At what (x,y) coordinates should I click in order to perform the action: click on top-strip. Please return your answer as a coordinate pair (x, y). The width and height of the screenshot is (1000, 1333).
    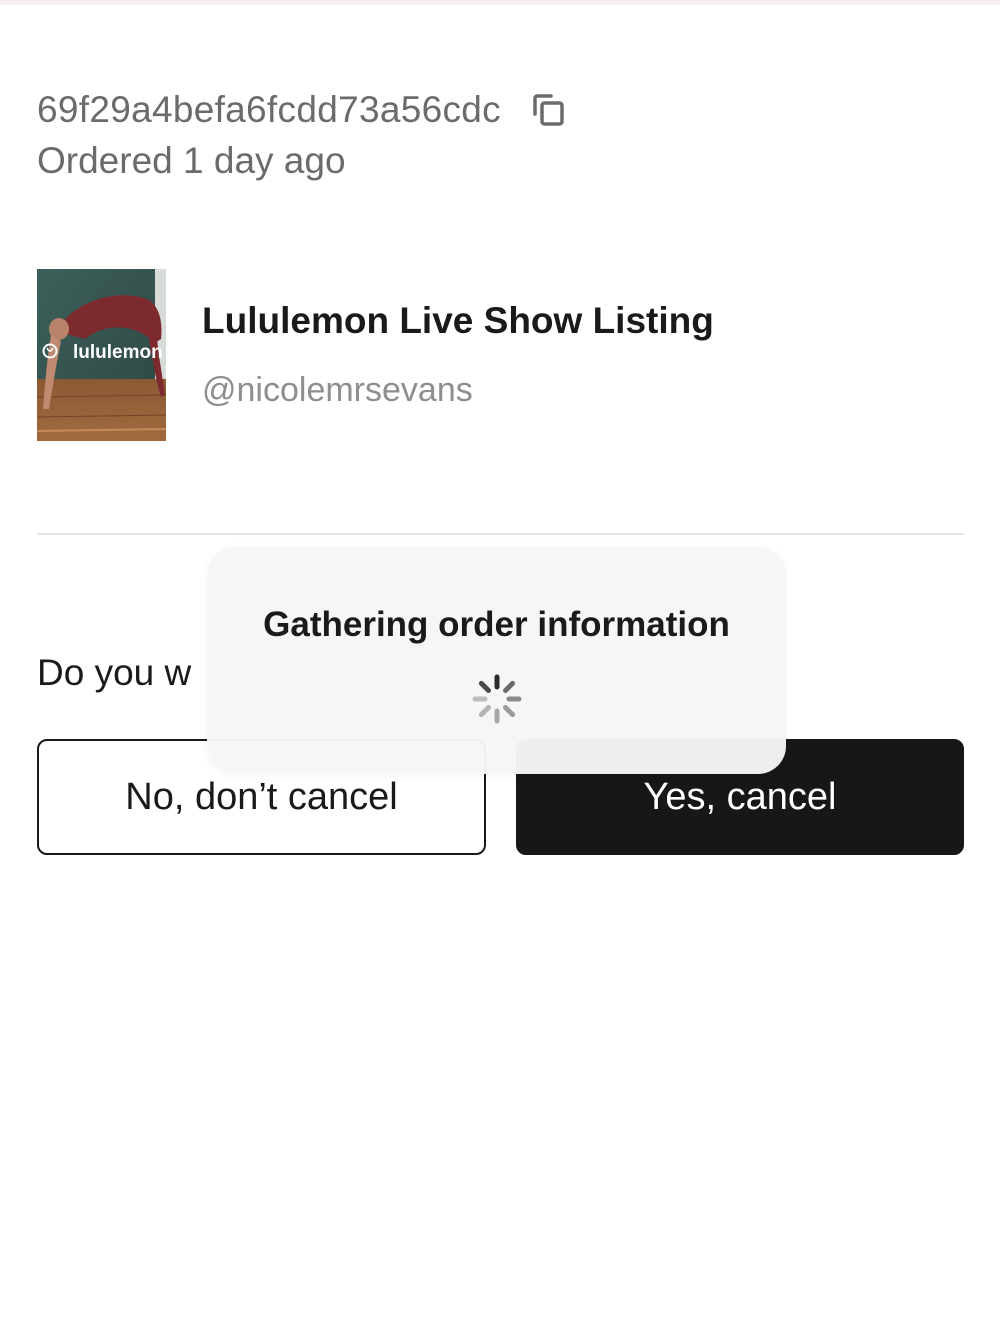
    Looking at the image, I should click on (500, 2).